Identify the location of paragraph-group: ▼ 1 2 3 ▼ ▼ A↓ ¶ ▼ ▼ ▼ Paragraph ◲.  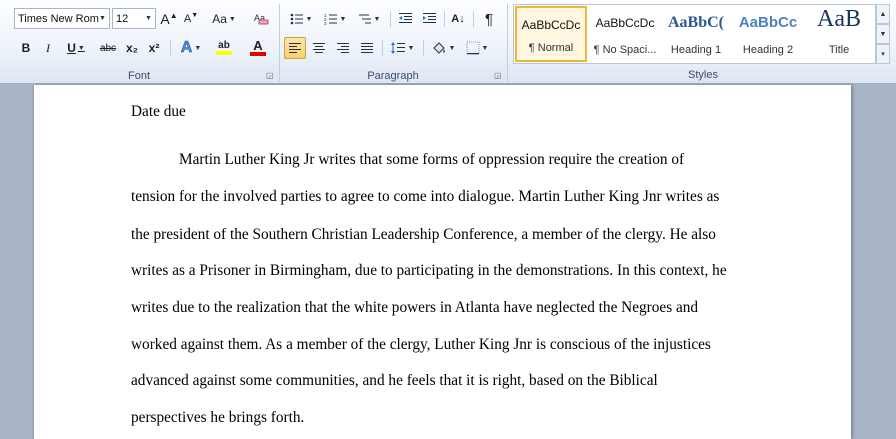
(393, 42).